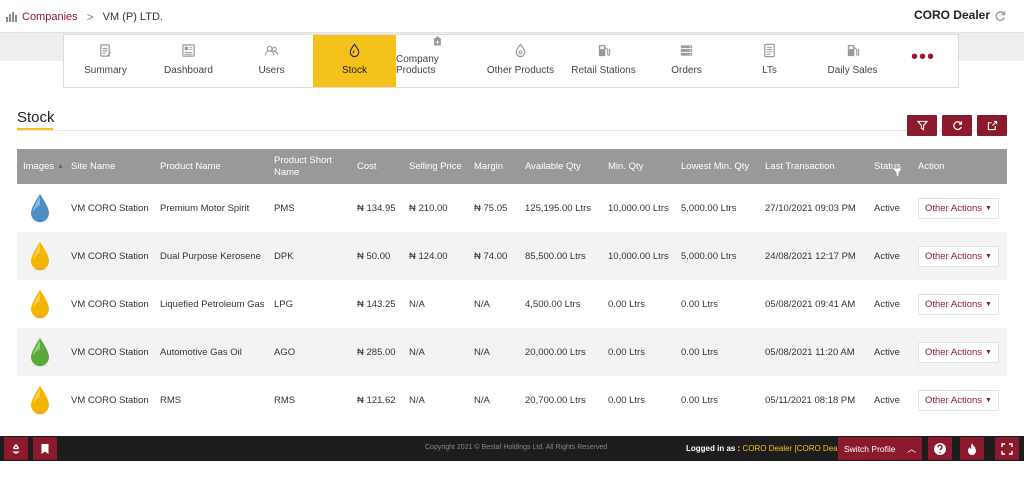 This screenshot has height=483, width=1024. What do you see at coordinates (890, 166) in the screenshot?
I see `column-header-status: Status` at bounding box center [890, 166].